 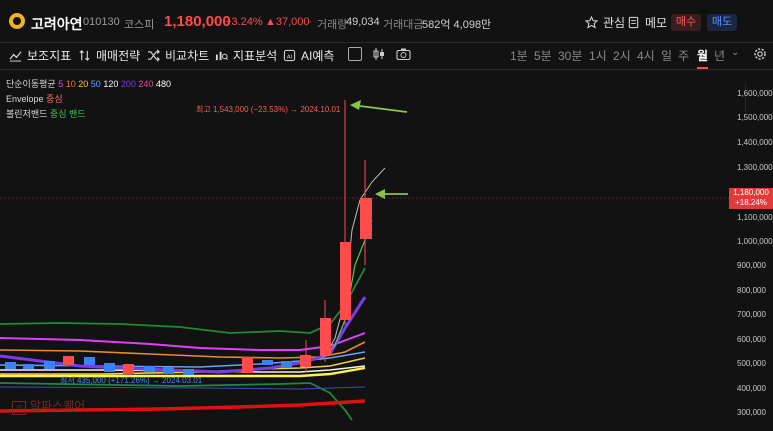 I want to click on strategy-button: 매매전략, so click(x=109, y=55).